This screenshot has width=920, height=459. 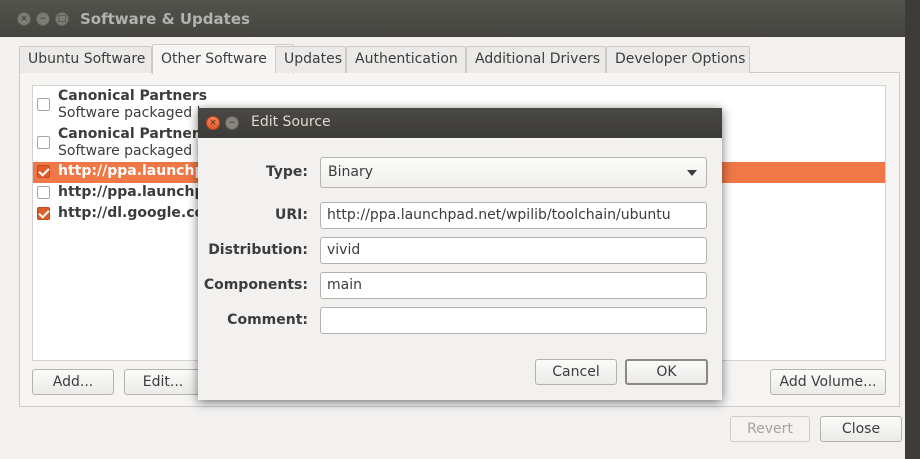 What do you see at coordinates (576, 372) in the screenshot?
I see `cancel-button: Cancel` at bounding box center [576, 372].